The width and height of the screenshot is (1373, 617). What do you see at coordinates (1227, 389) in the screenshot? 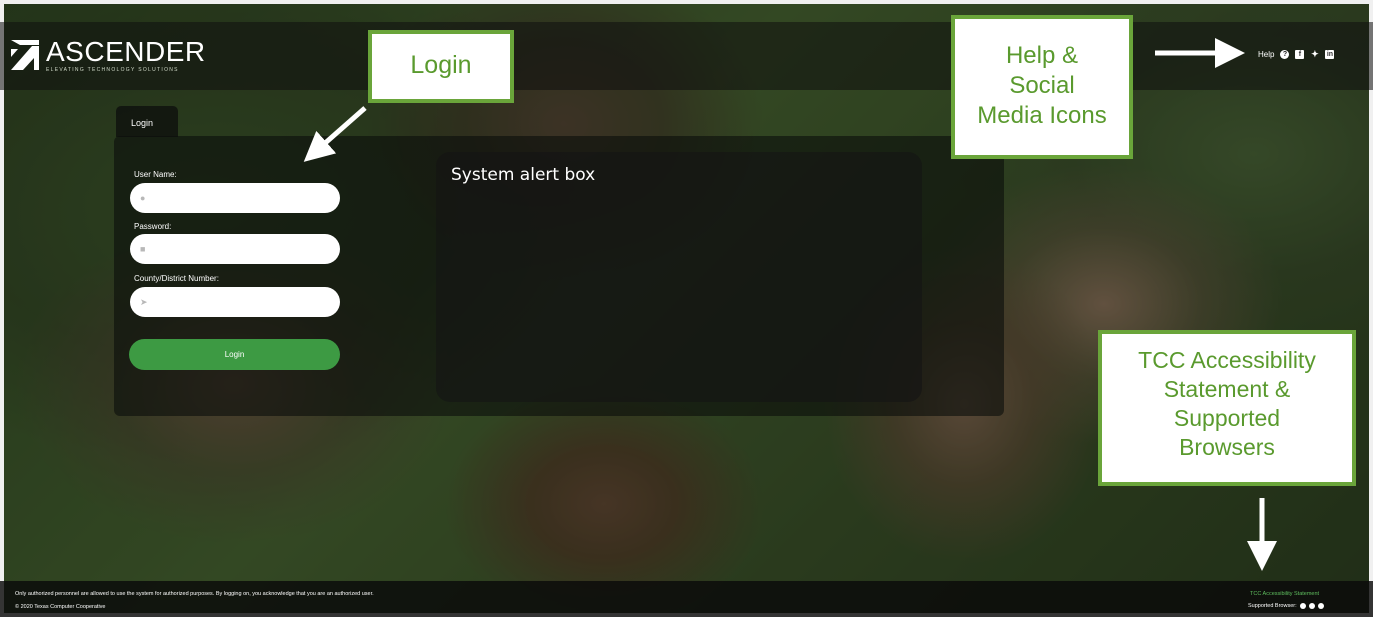
I see `callout-tcc-line2: Statement &` at bounding box center [1227, 389].